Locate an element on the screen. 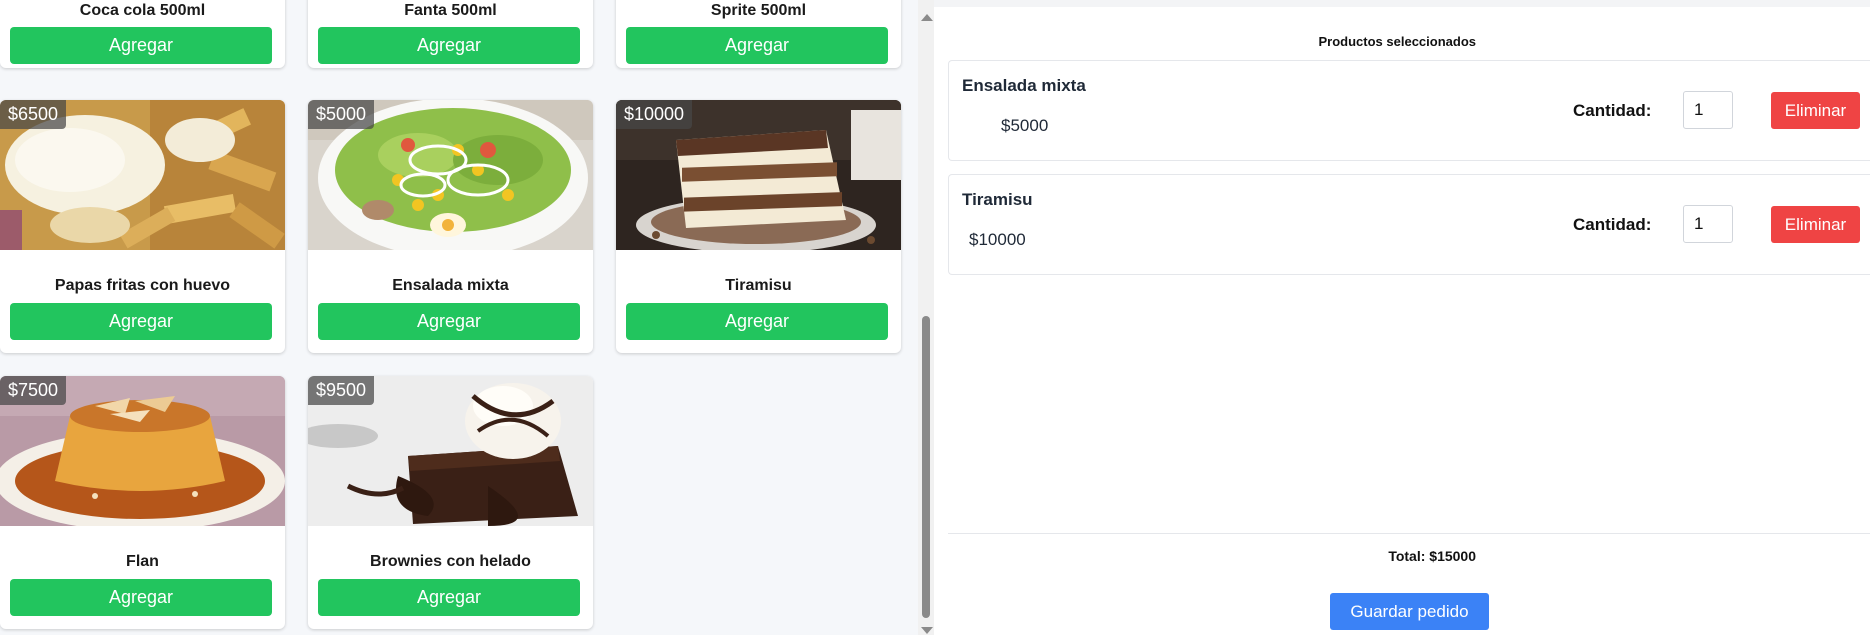 The width and height of the screenshot is (1870, 635). product-card: Fanta 500ml Agregar is located at coordinates (450, 34).